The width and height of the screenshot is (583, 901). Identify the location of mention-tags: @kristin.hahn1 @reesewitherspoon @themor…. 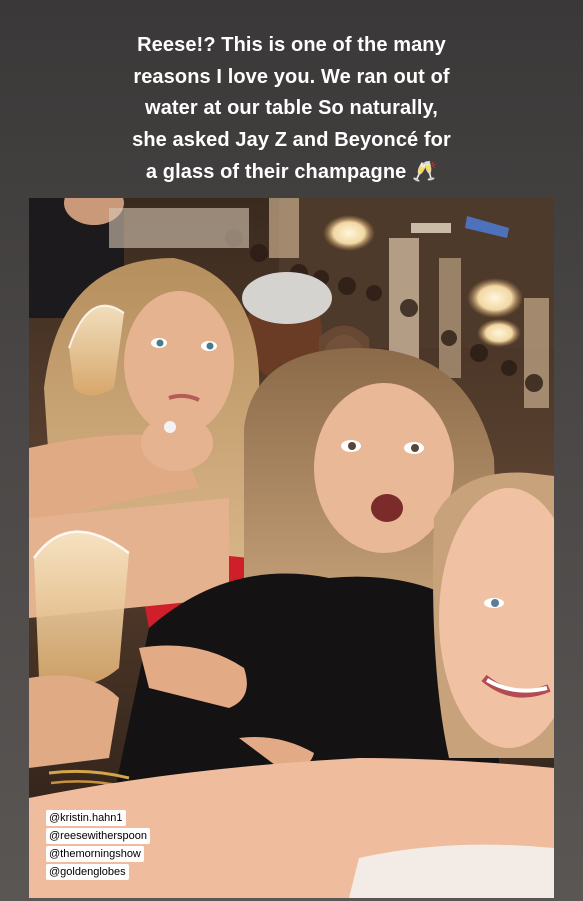
(98, 845).